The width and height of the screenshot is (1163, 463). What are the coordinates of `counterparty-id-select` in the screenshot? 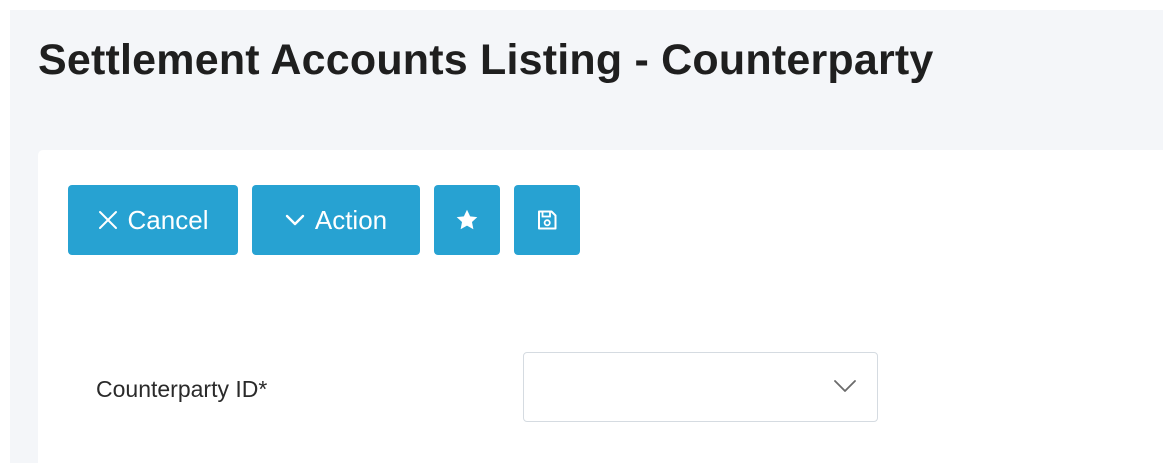 It's located at (700, 387).